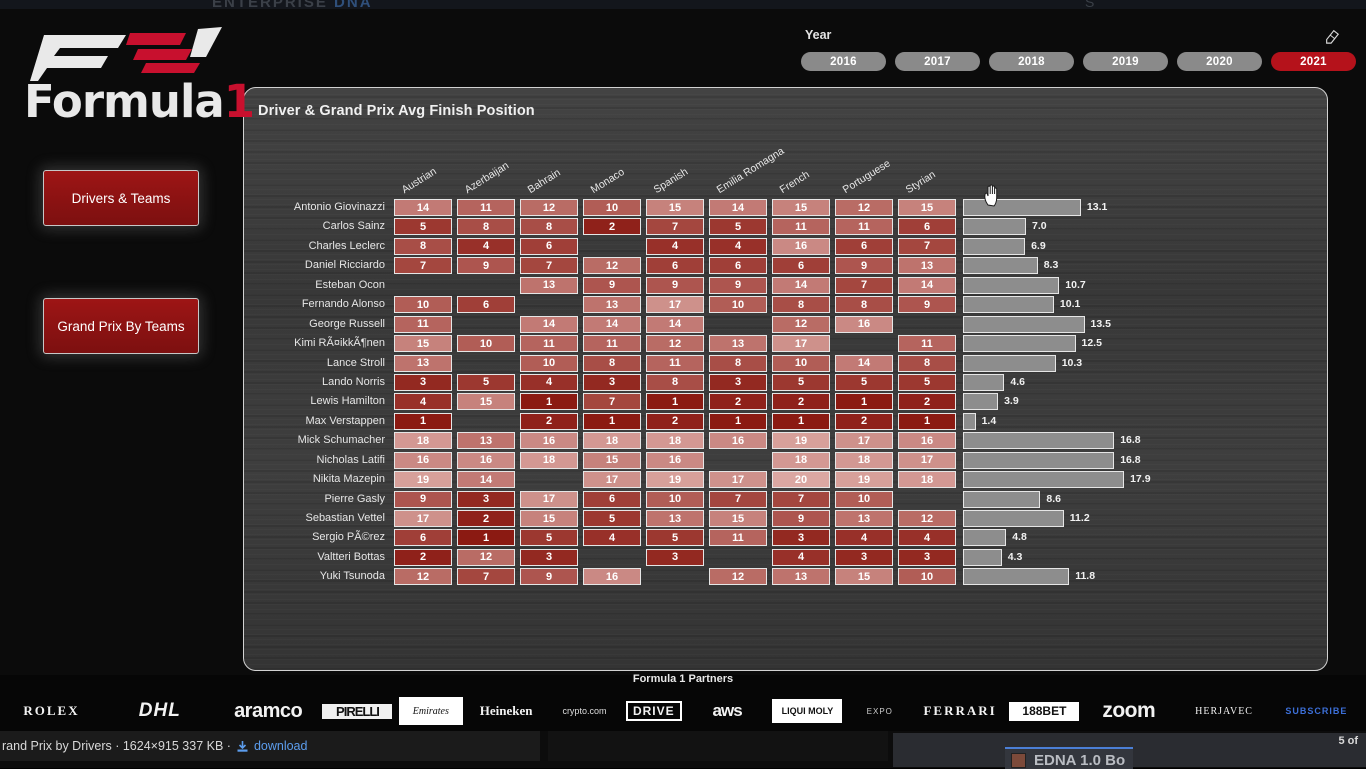  What do you see at coordinates (544, 181) in the screenshot?
I see `column-header-bahrain: Bahrain` at bounding box center [544, 181].